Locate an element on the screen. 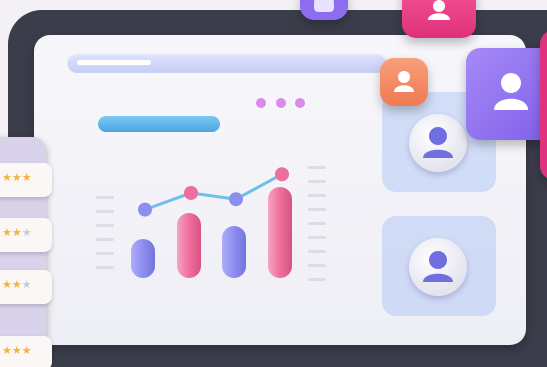  floating-tile-purple-large is located at coordinates (506, 94).